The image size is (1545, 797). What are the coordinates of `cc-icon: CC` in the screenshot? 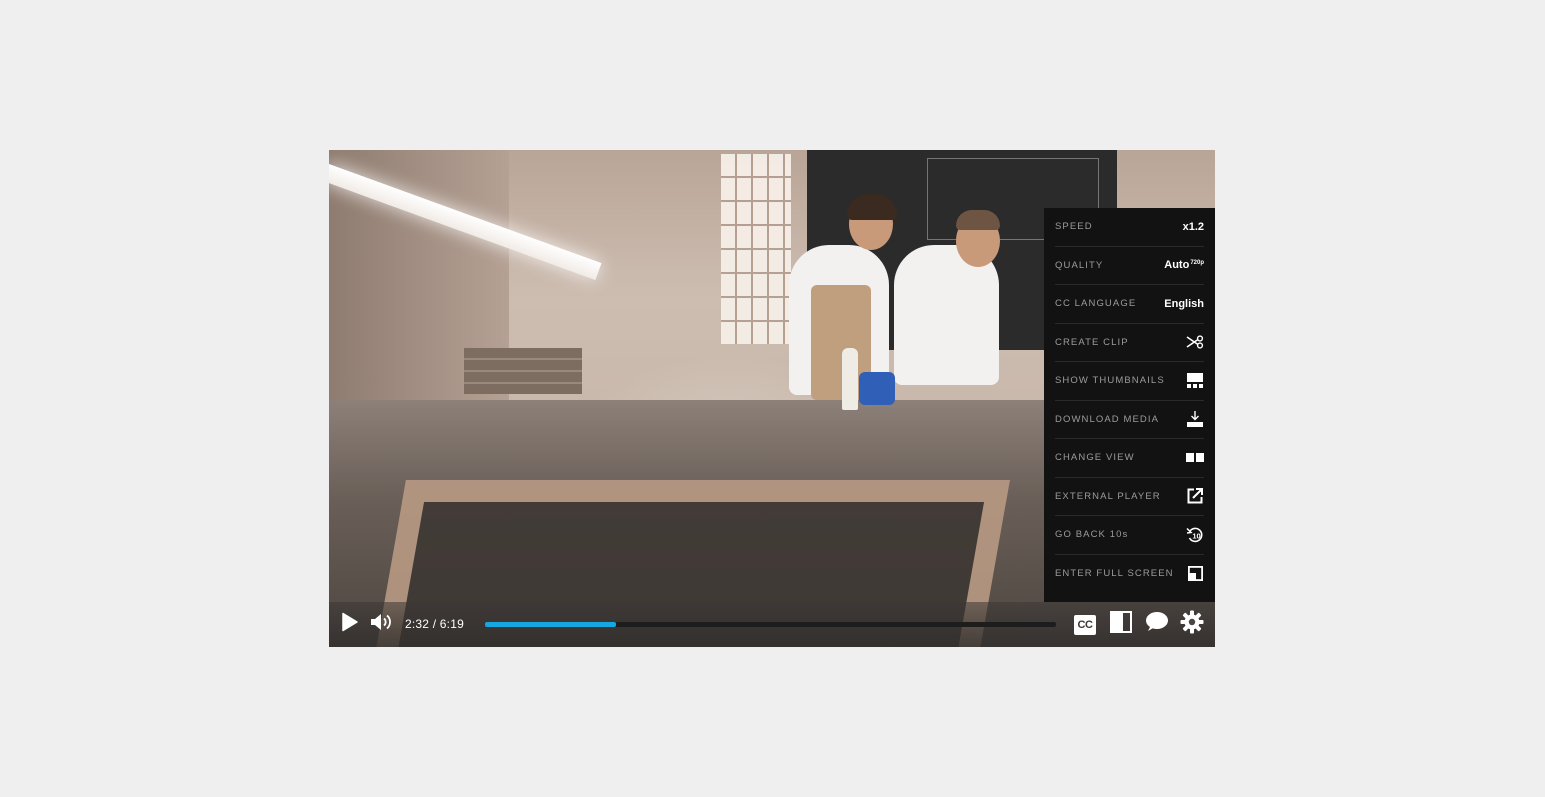 It's located at (1085, 624).